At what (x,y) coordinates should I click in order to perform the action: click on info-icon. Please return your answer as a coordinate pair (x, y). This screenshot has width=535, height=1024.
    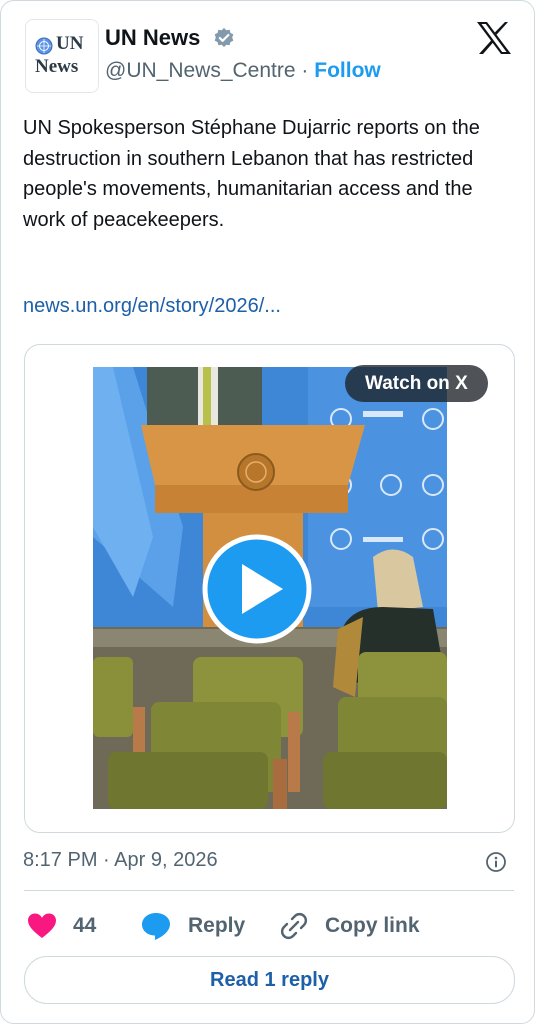
    Looking at the image, I should click on (496, 862).